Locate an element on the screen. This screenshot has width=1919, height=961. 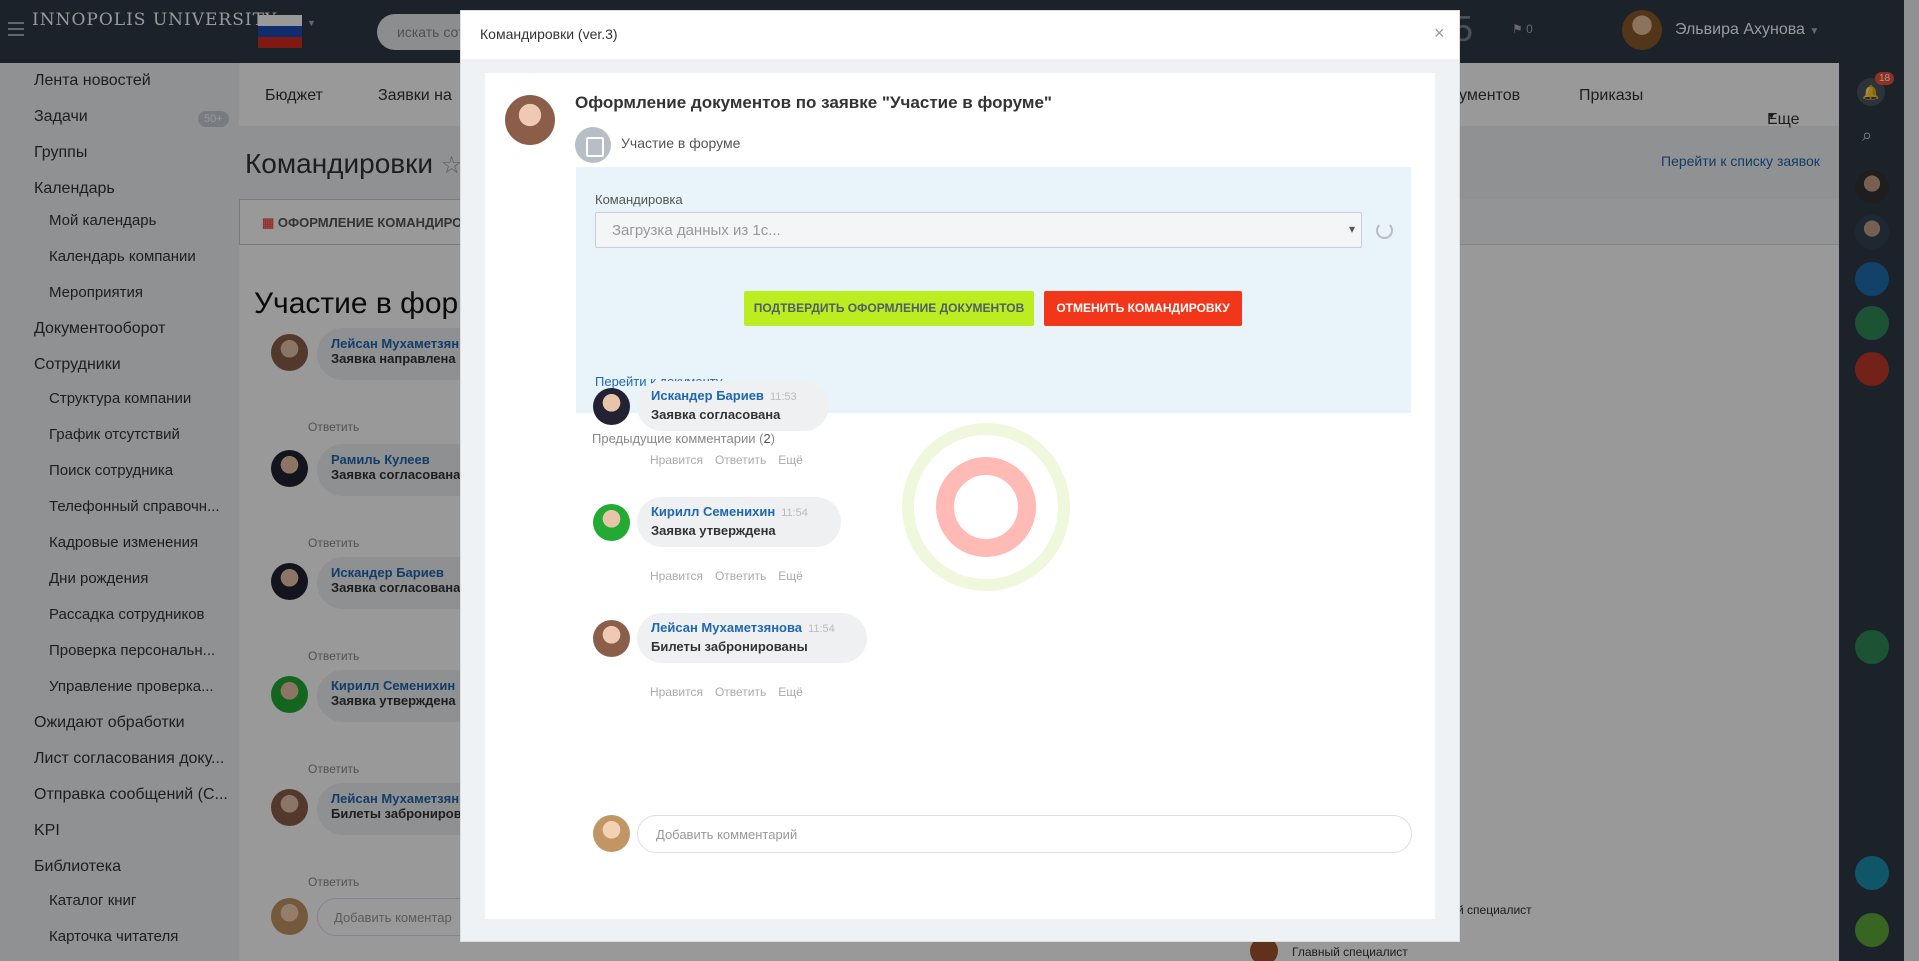
add-comment-input: Добавить комментарий is located at coordinates (1024, 834).